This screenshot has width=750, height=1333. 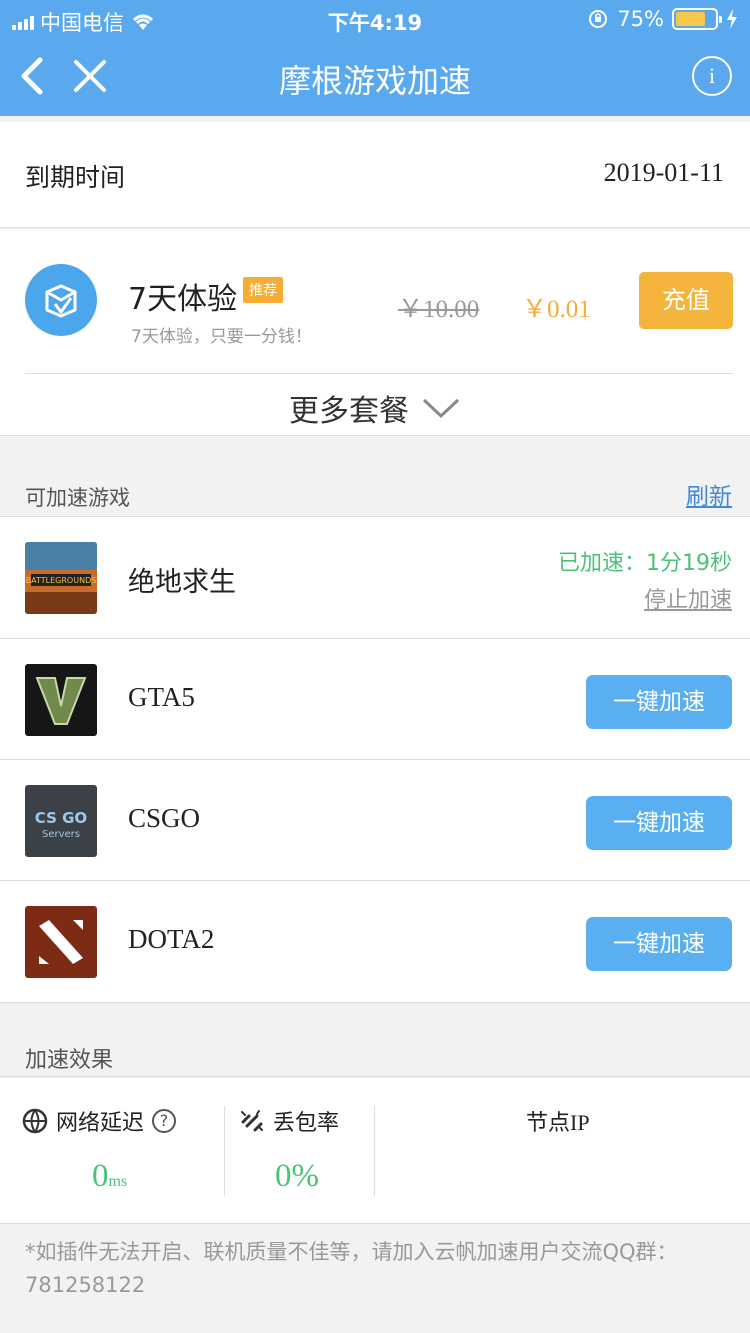 I want to click on globe-icon, so click(x=35, y=1121).